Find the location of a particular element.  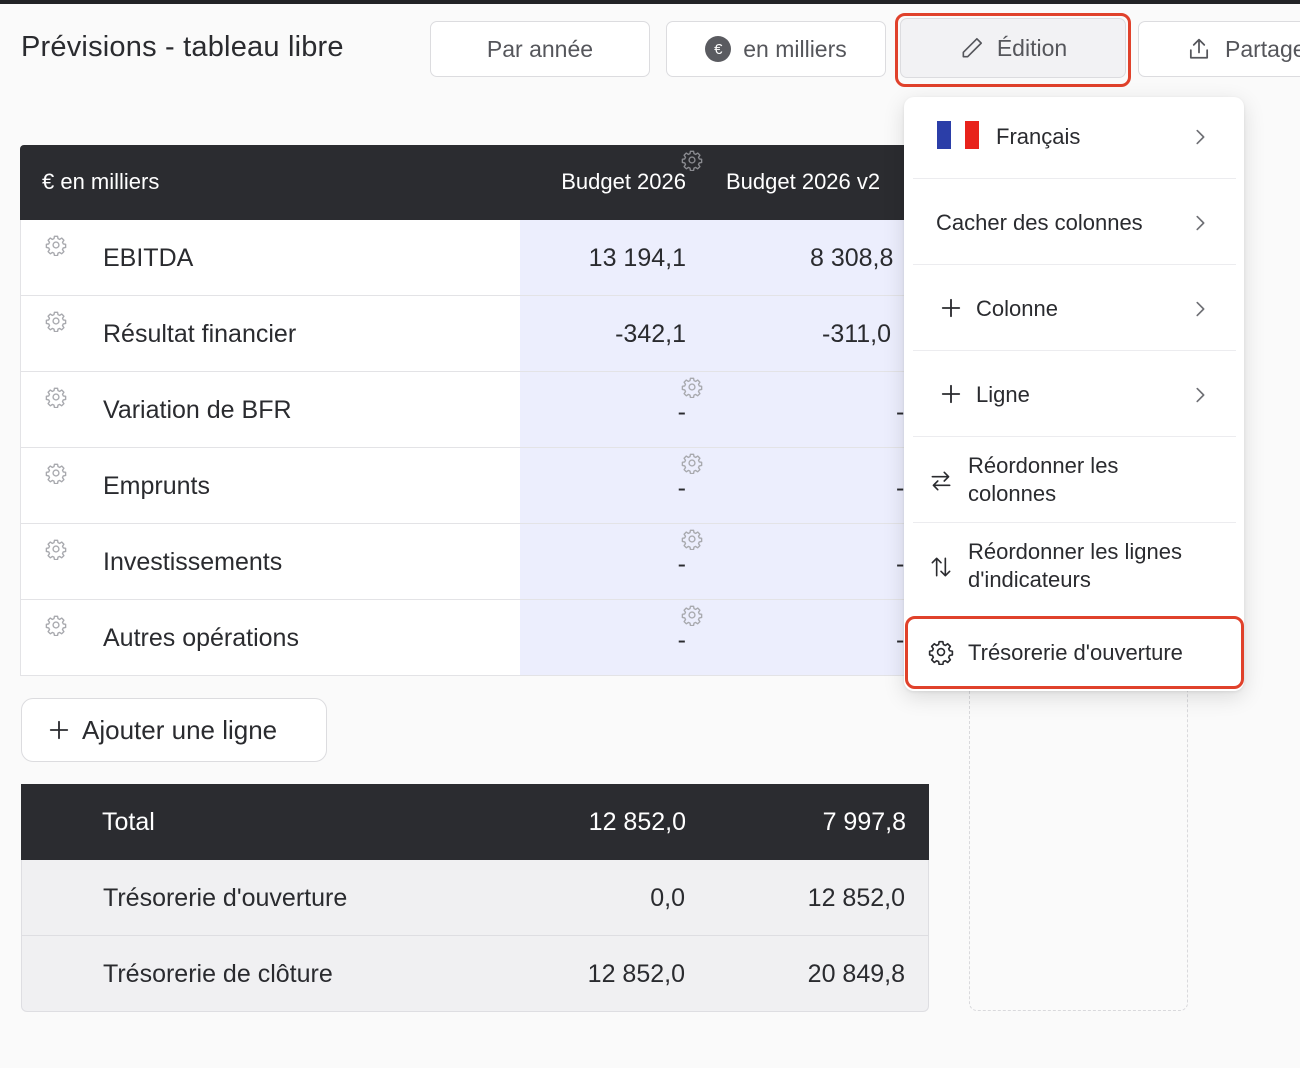

total-label: Total is located at coordinates (128, 822).